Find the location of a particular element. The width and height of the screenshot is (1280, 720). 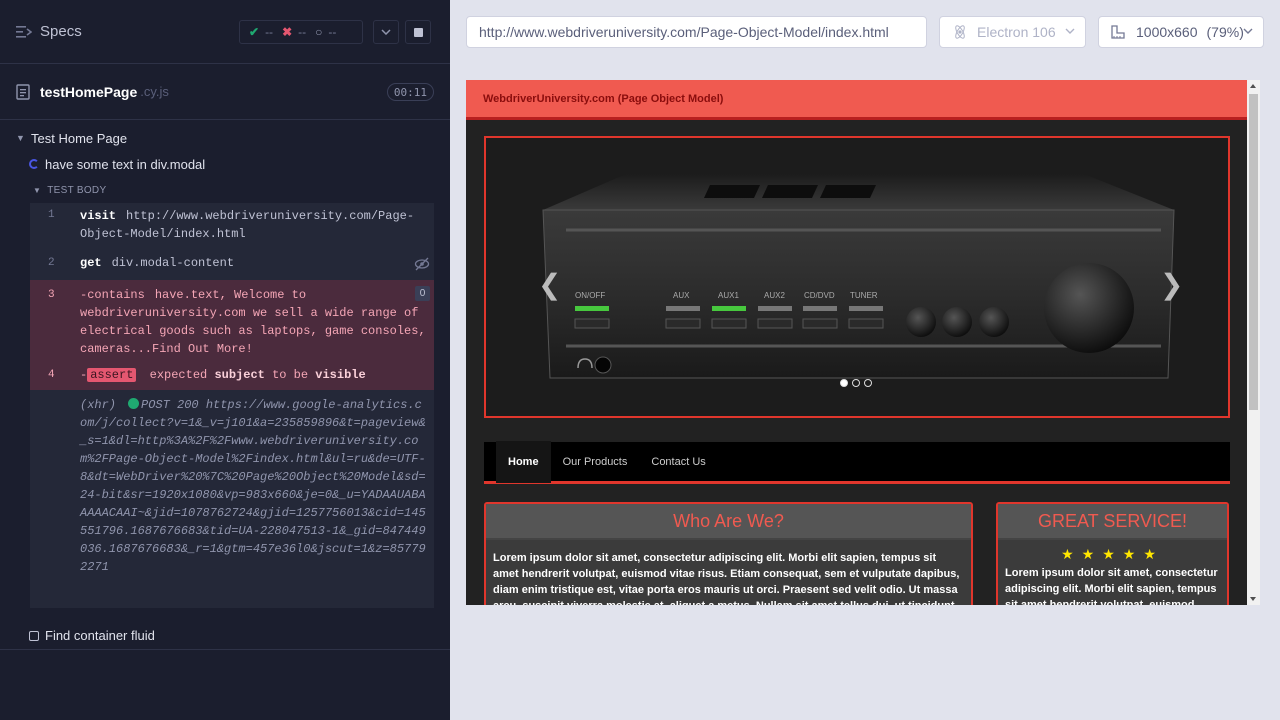

nav-contact-us: Contact Us is located at coordinates (678, 462).